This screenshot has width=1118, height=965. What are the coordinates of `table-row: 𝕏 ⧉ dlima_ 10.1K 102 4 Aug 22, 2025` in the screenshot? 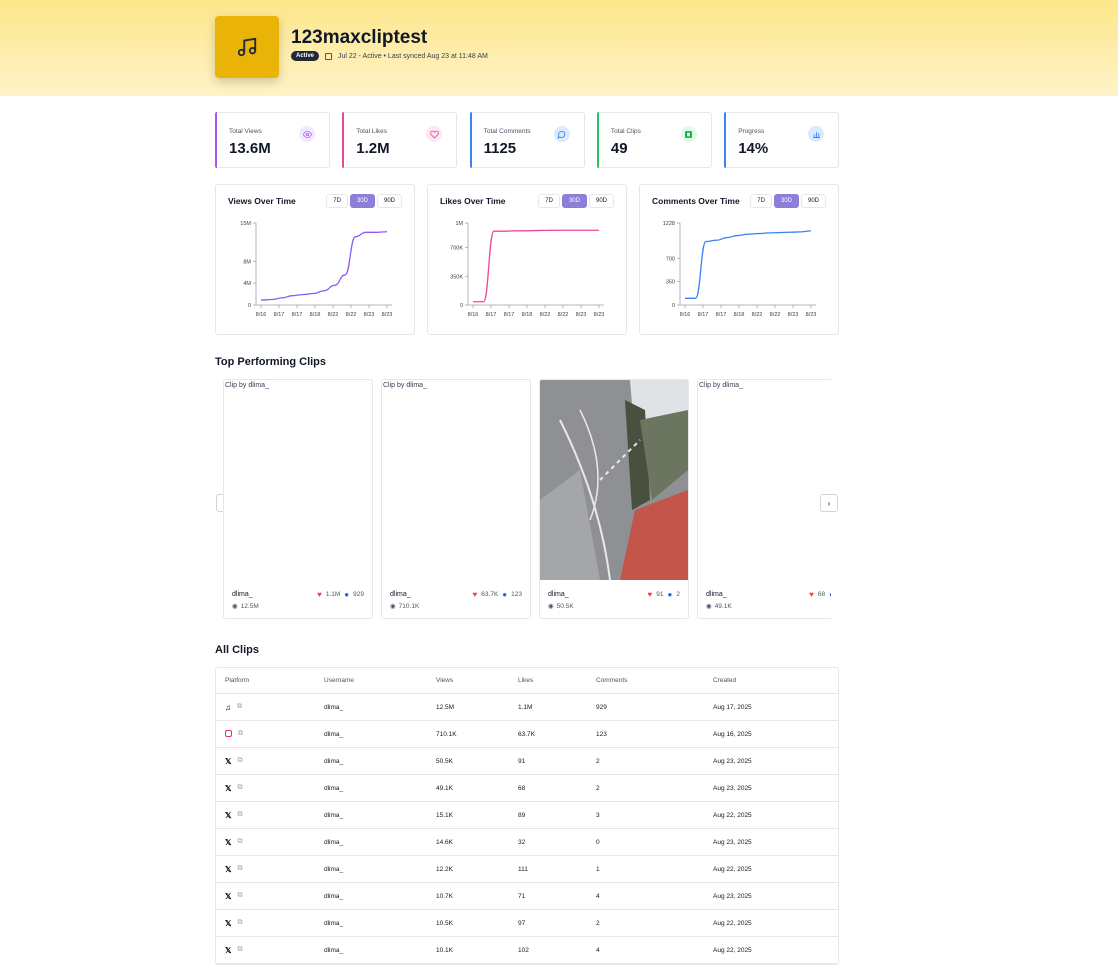 It's located at (527, 950).